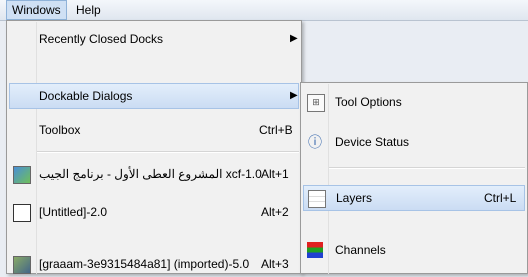 The image size is (528, 277). Describe the element at coordinates (368, 102) in the screenshot. I see `tool-options-label: Tool Options` at that location.